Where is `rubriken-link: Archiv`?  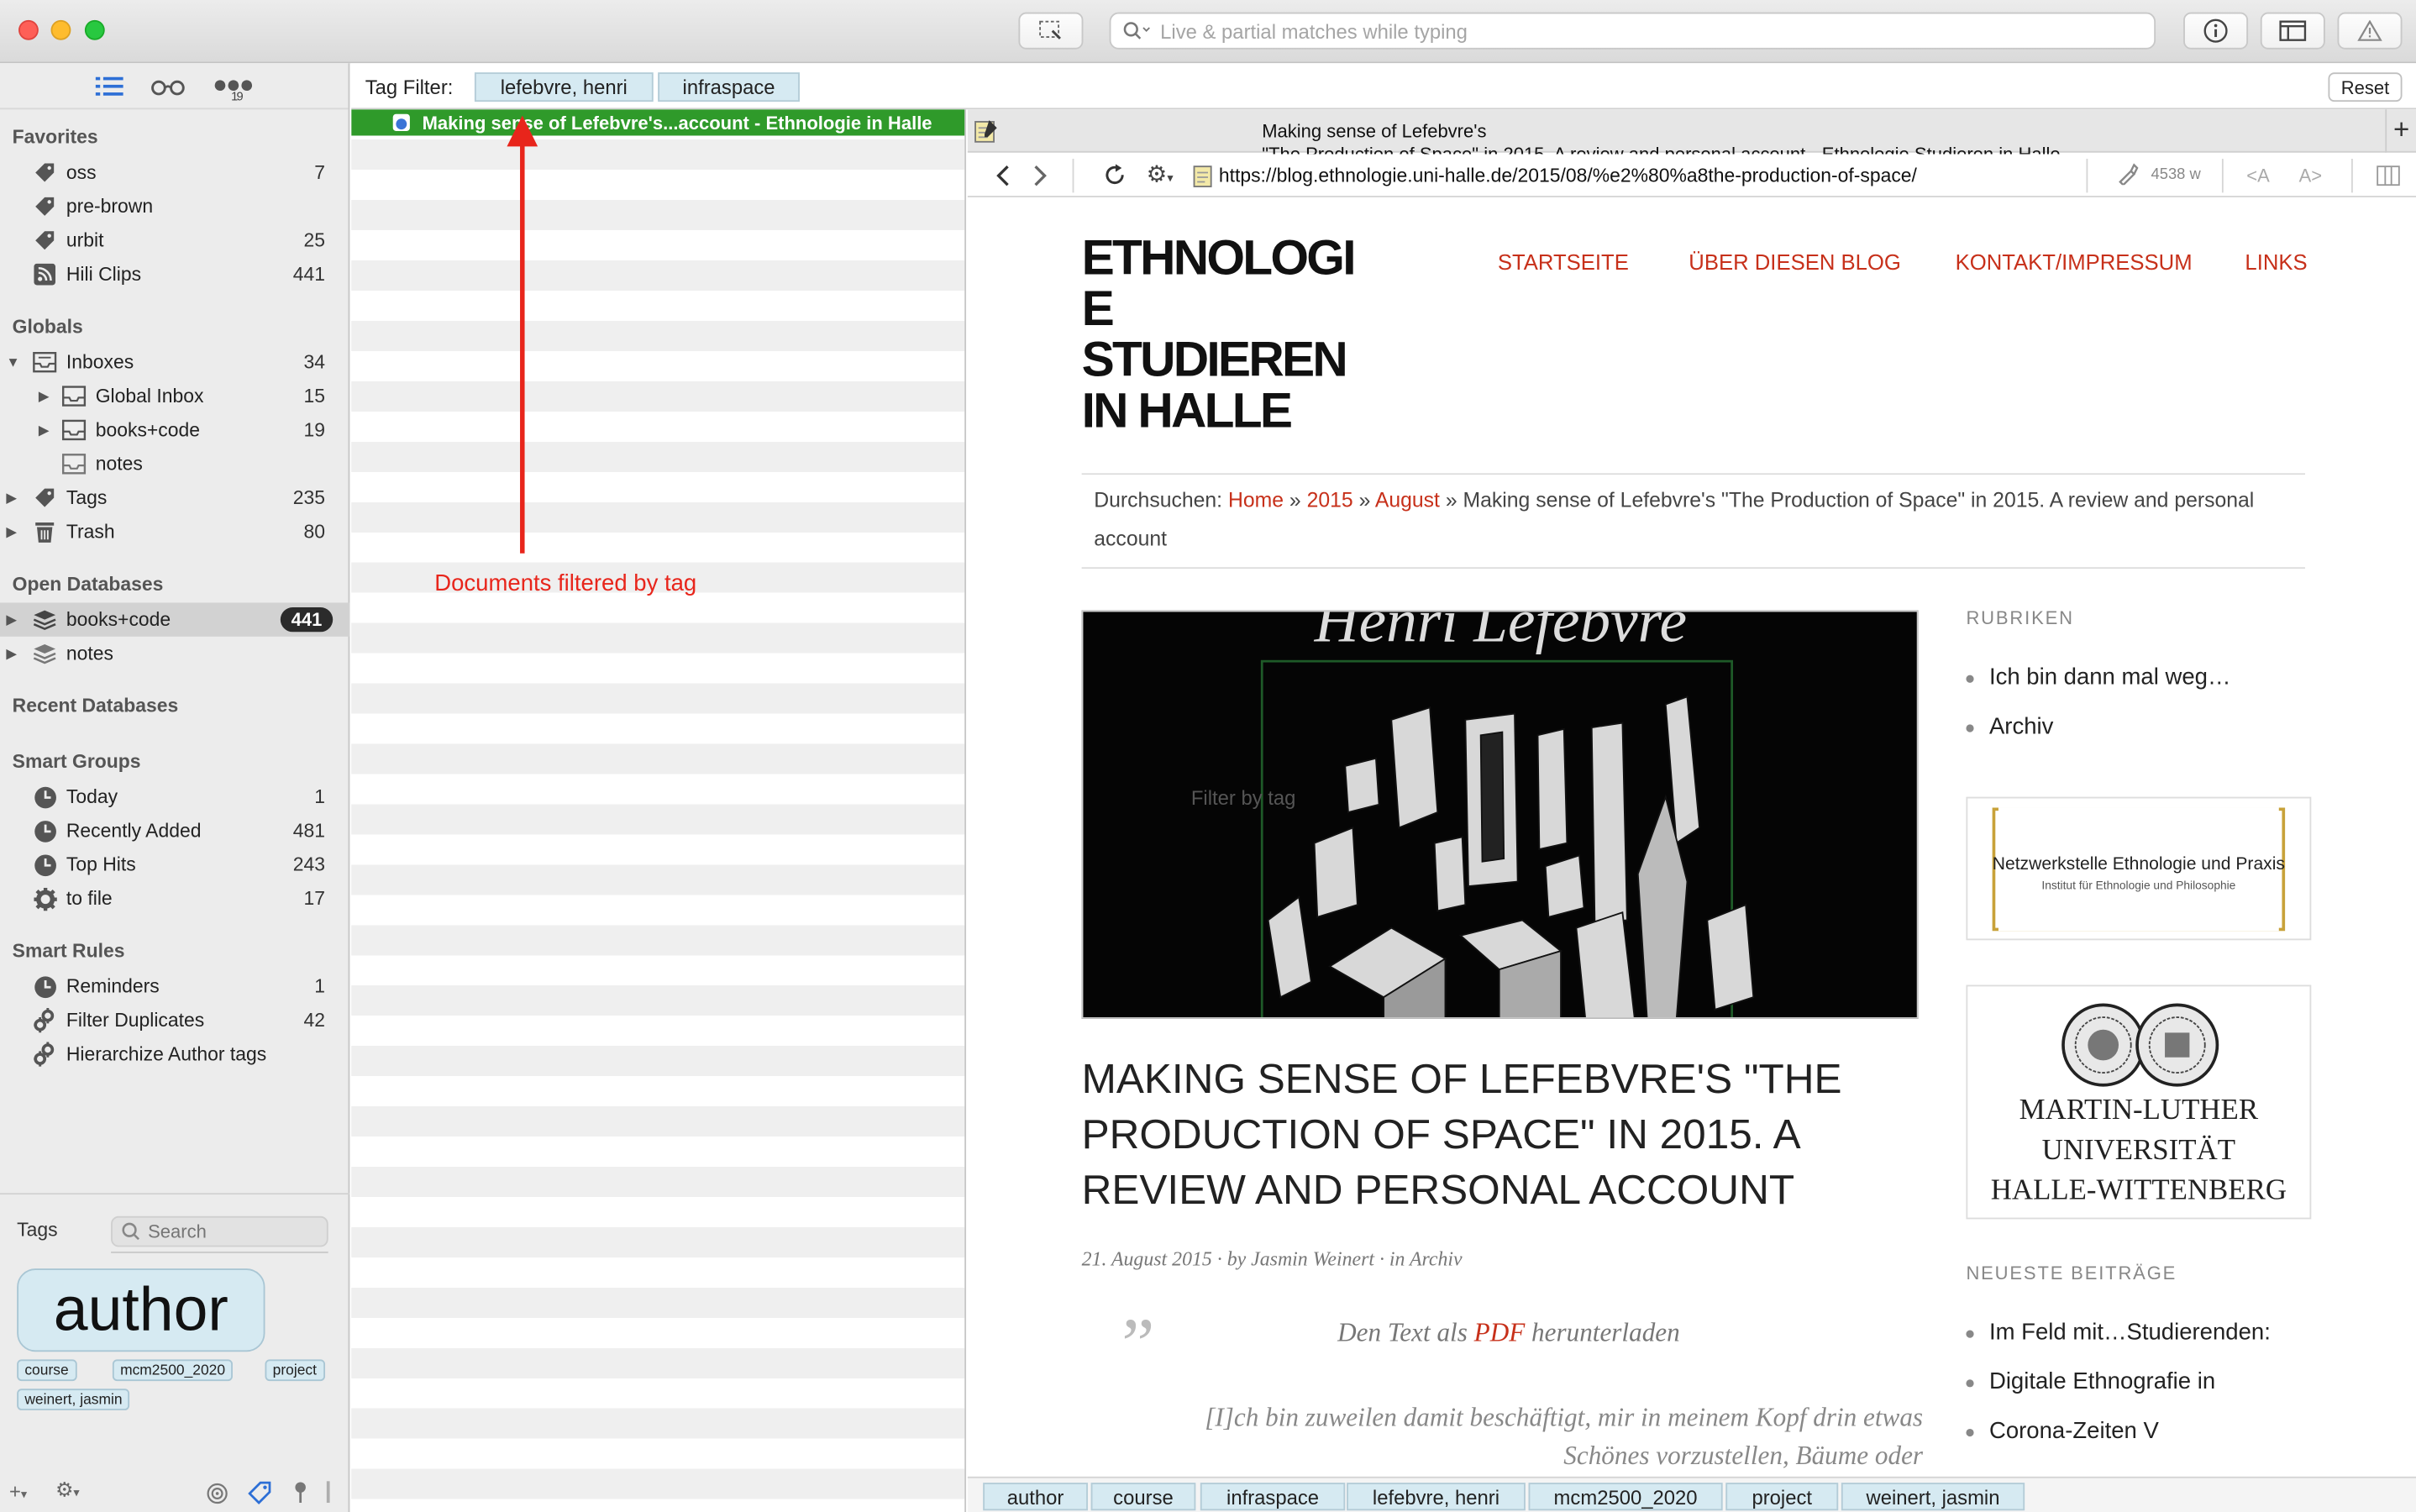
rubriken-link: Archiv is located at coordinates (2098, 735).